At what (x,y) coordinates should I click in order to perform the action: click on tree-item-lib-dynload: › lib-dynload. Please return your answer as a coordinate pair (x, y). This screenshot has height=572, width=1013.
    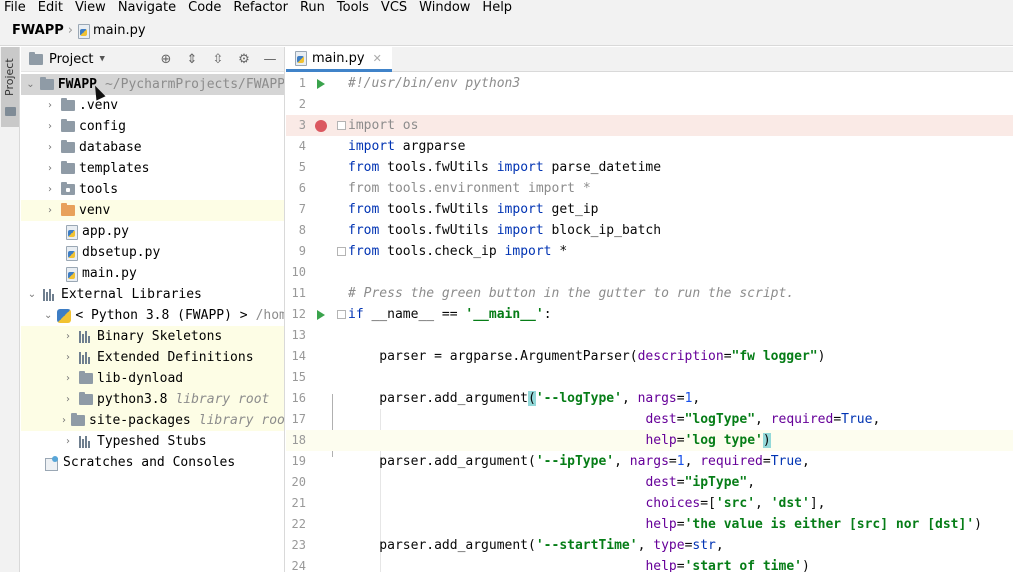
    Looking at the image, I should click on (152, 378).